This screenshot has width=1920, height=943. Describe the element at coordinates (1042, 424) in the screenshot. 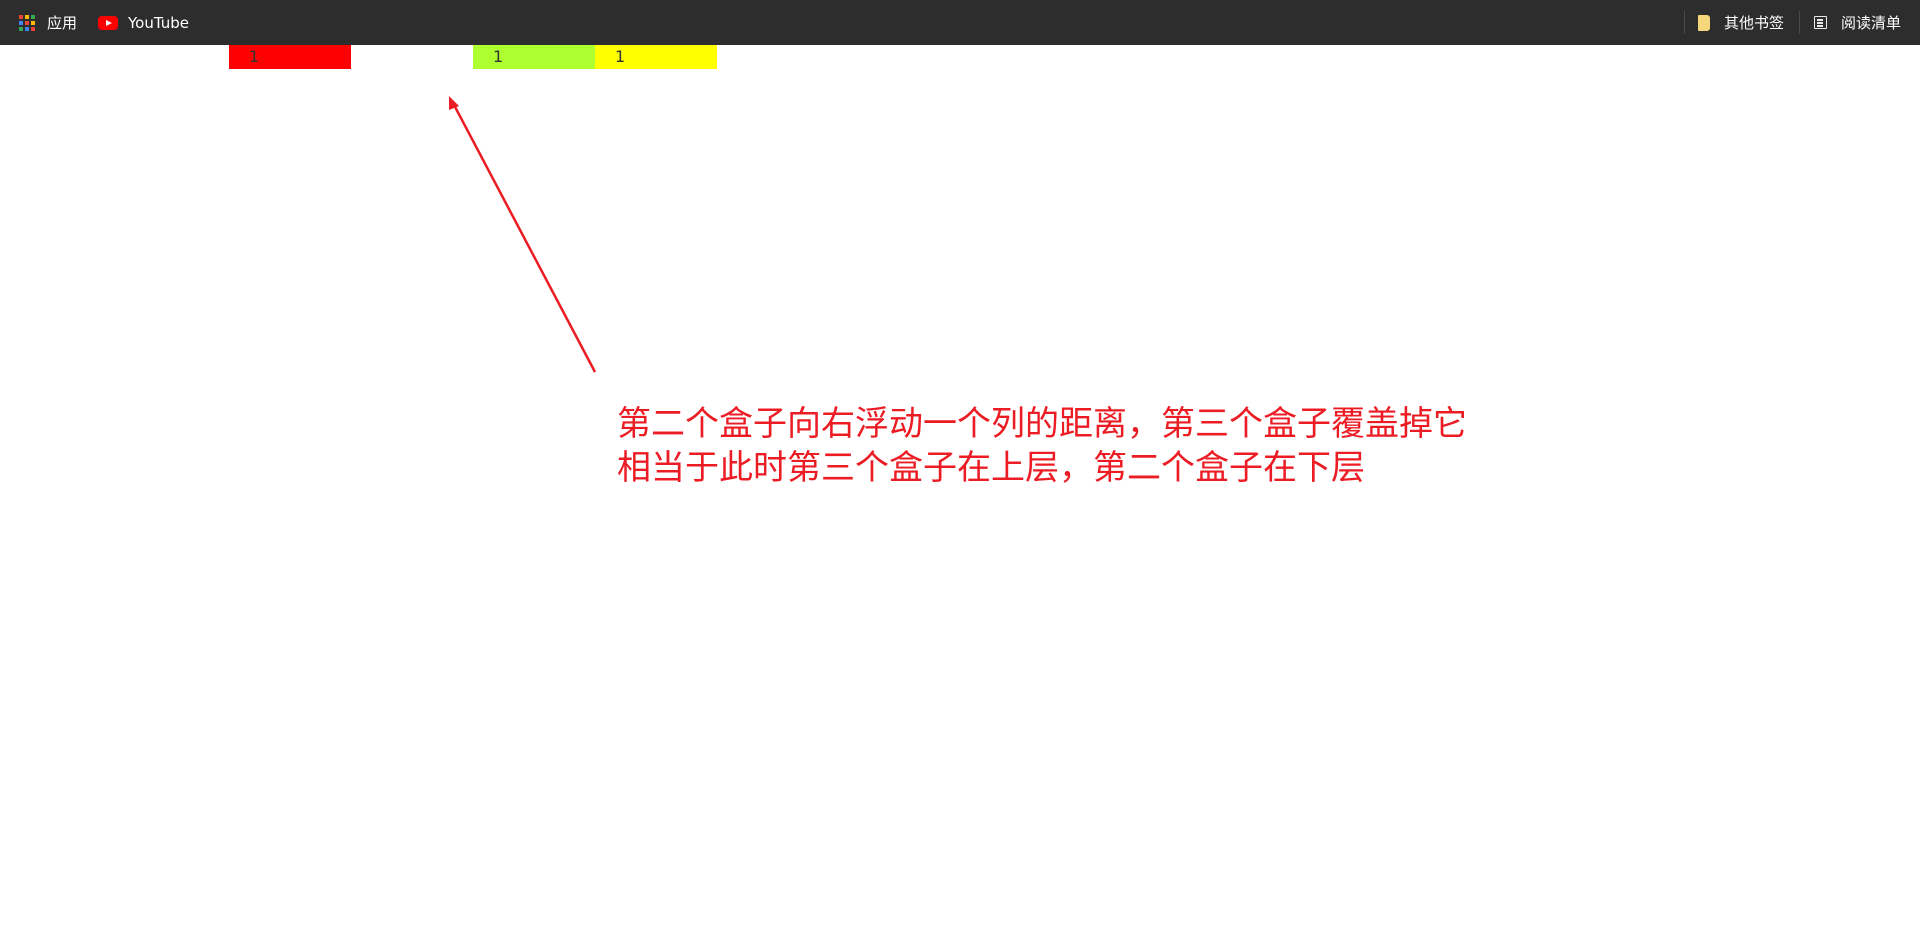

I see `annotation-line-1: 第二个盒子向右浮动一个列的距离，第三个盒子覆盖掉它` at that location.